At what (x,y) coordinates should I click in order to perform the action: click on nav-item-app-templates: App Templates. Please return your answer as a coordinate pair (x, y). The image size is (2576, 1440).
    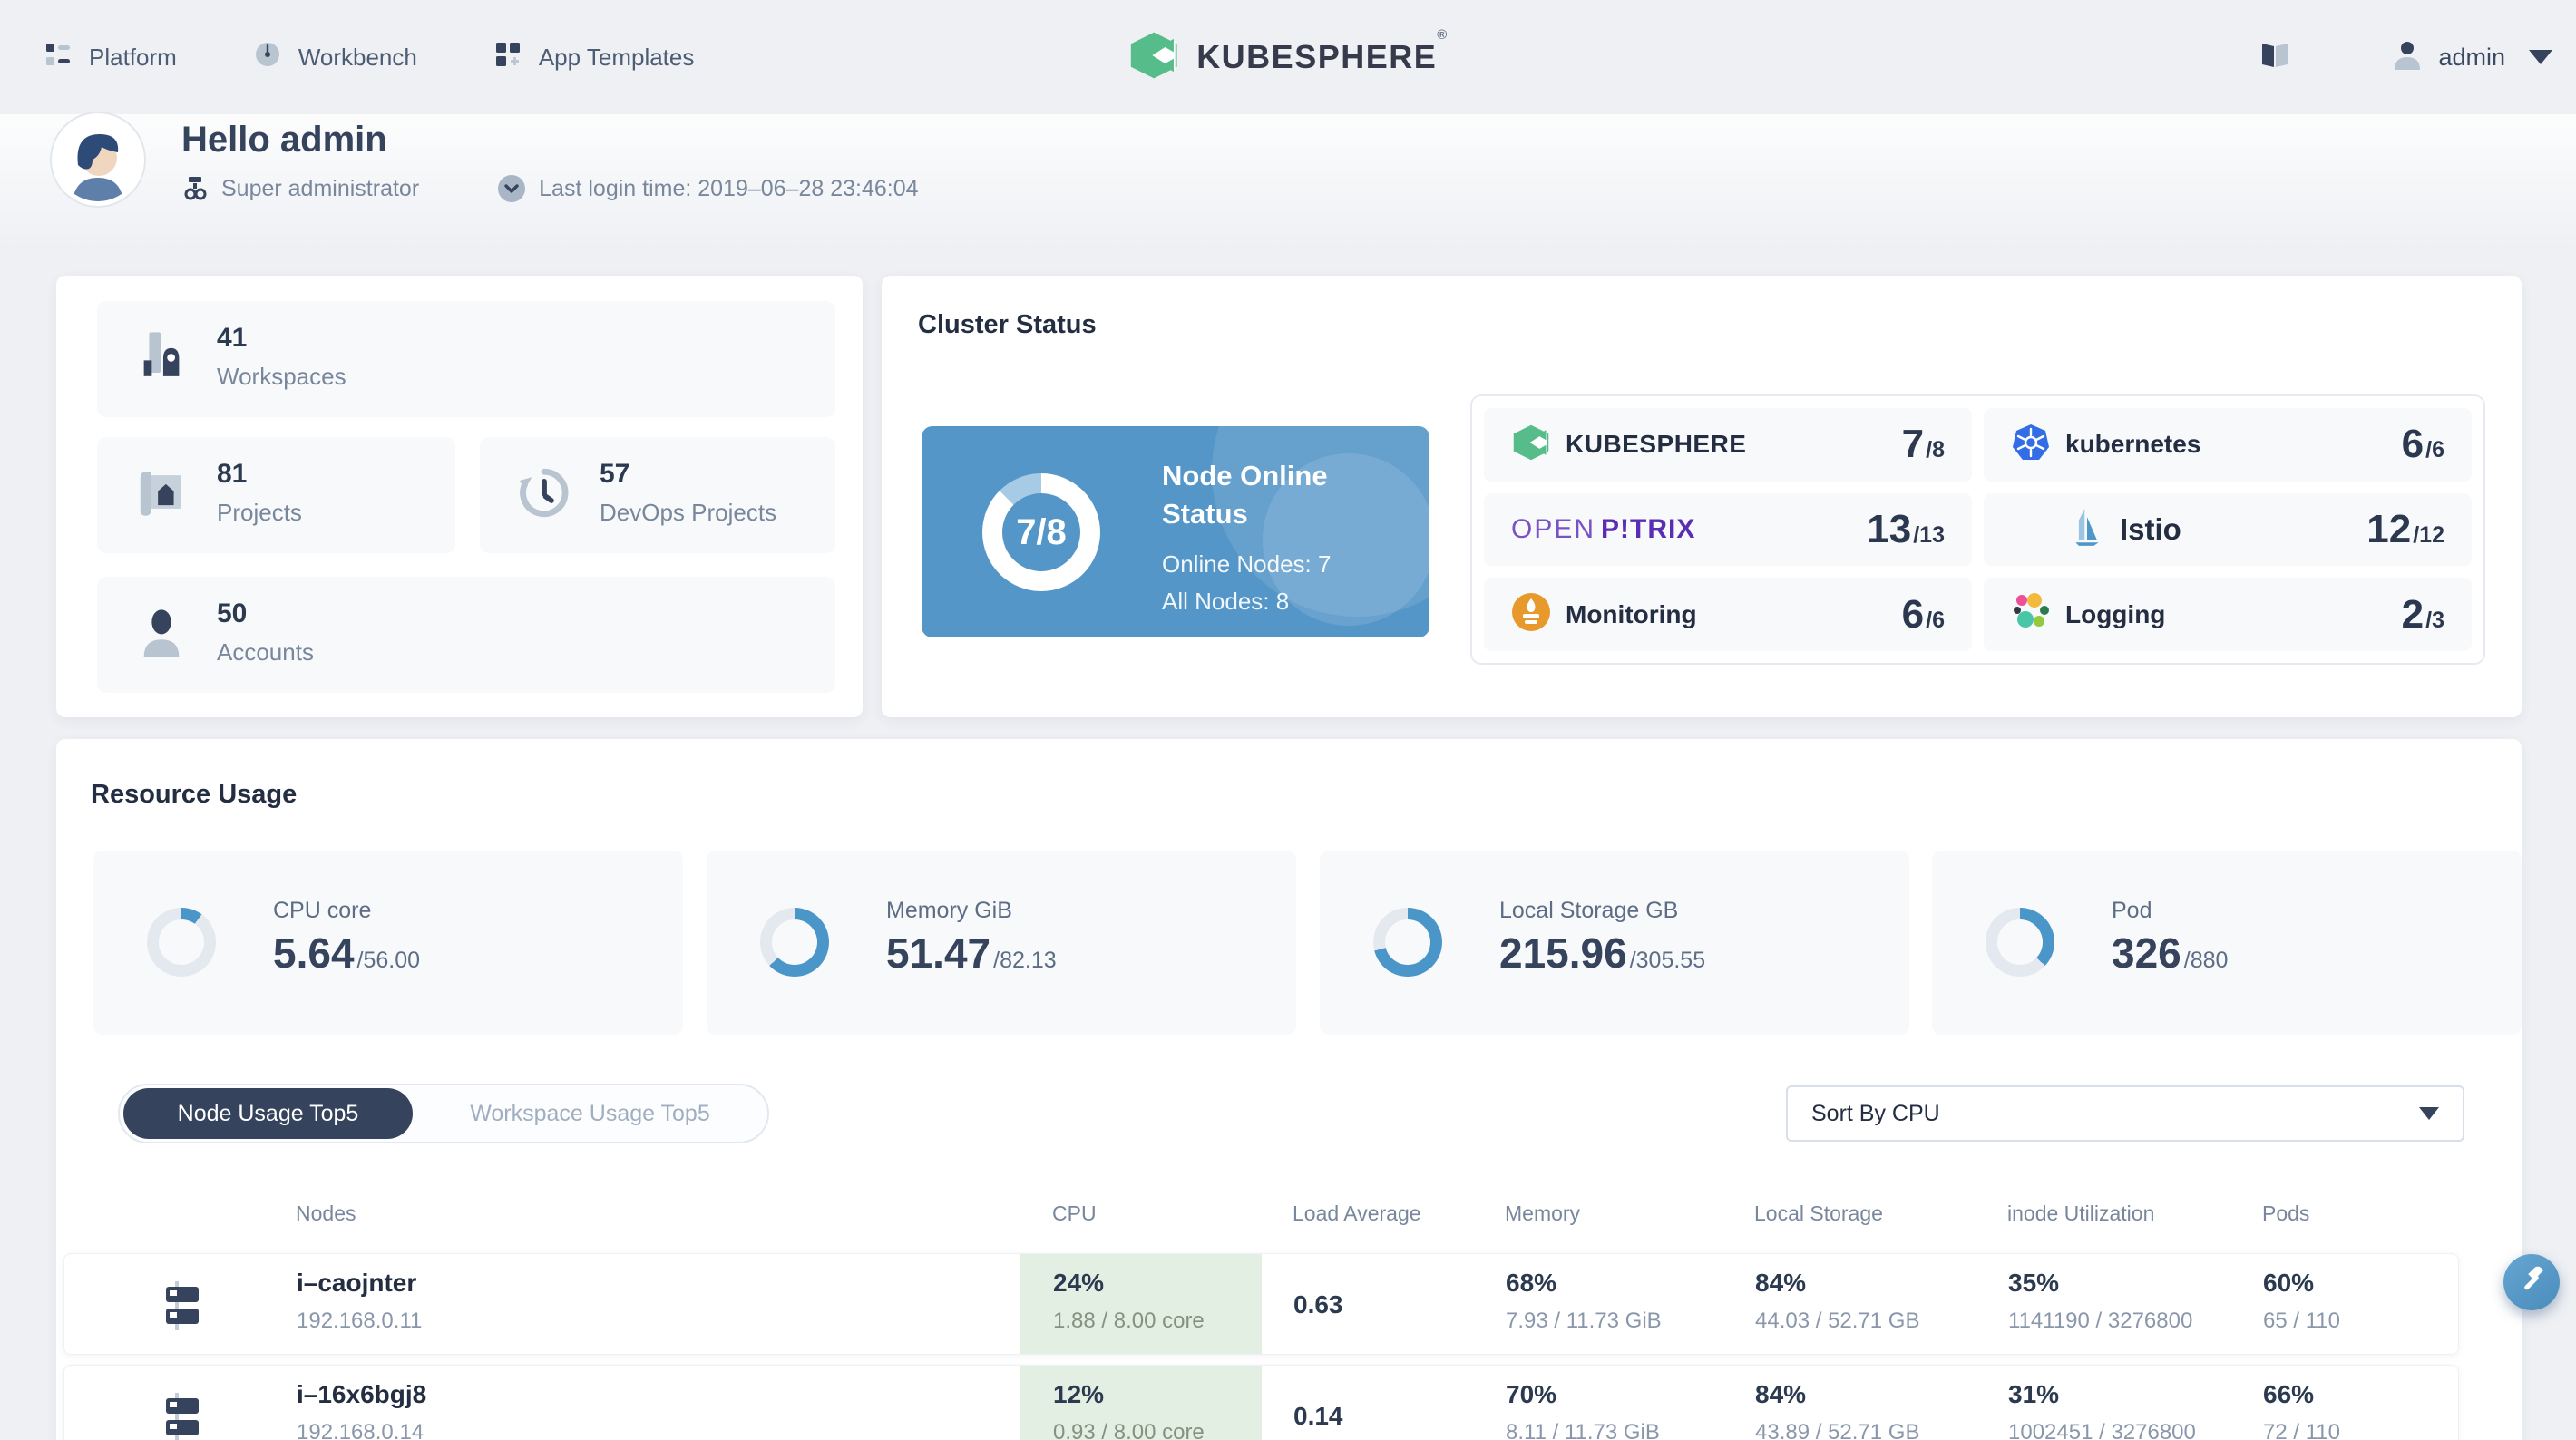
    Looking at the image, I should click on (594, 58).